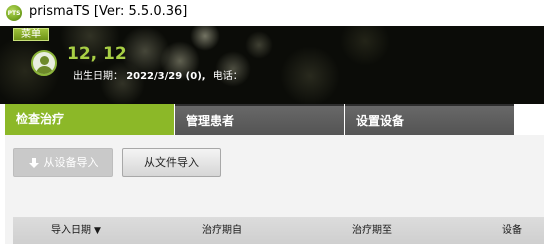 The height and width of the screenshot is (244, 544). What do you see at coordinates (278, 230) in the screenshot?
I see `table-header: 导入日期 ▼ 治疗期自 治疗期至 设备` at bounding box center [278, 230].